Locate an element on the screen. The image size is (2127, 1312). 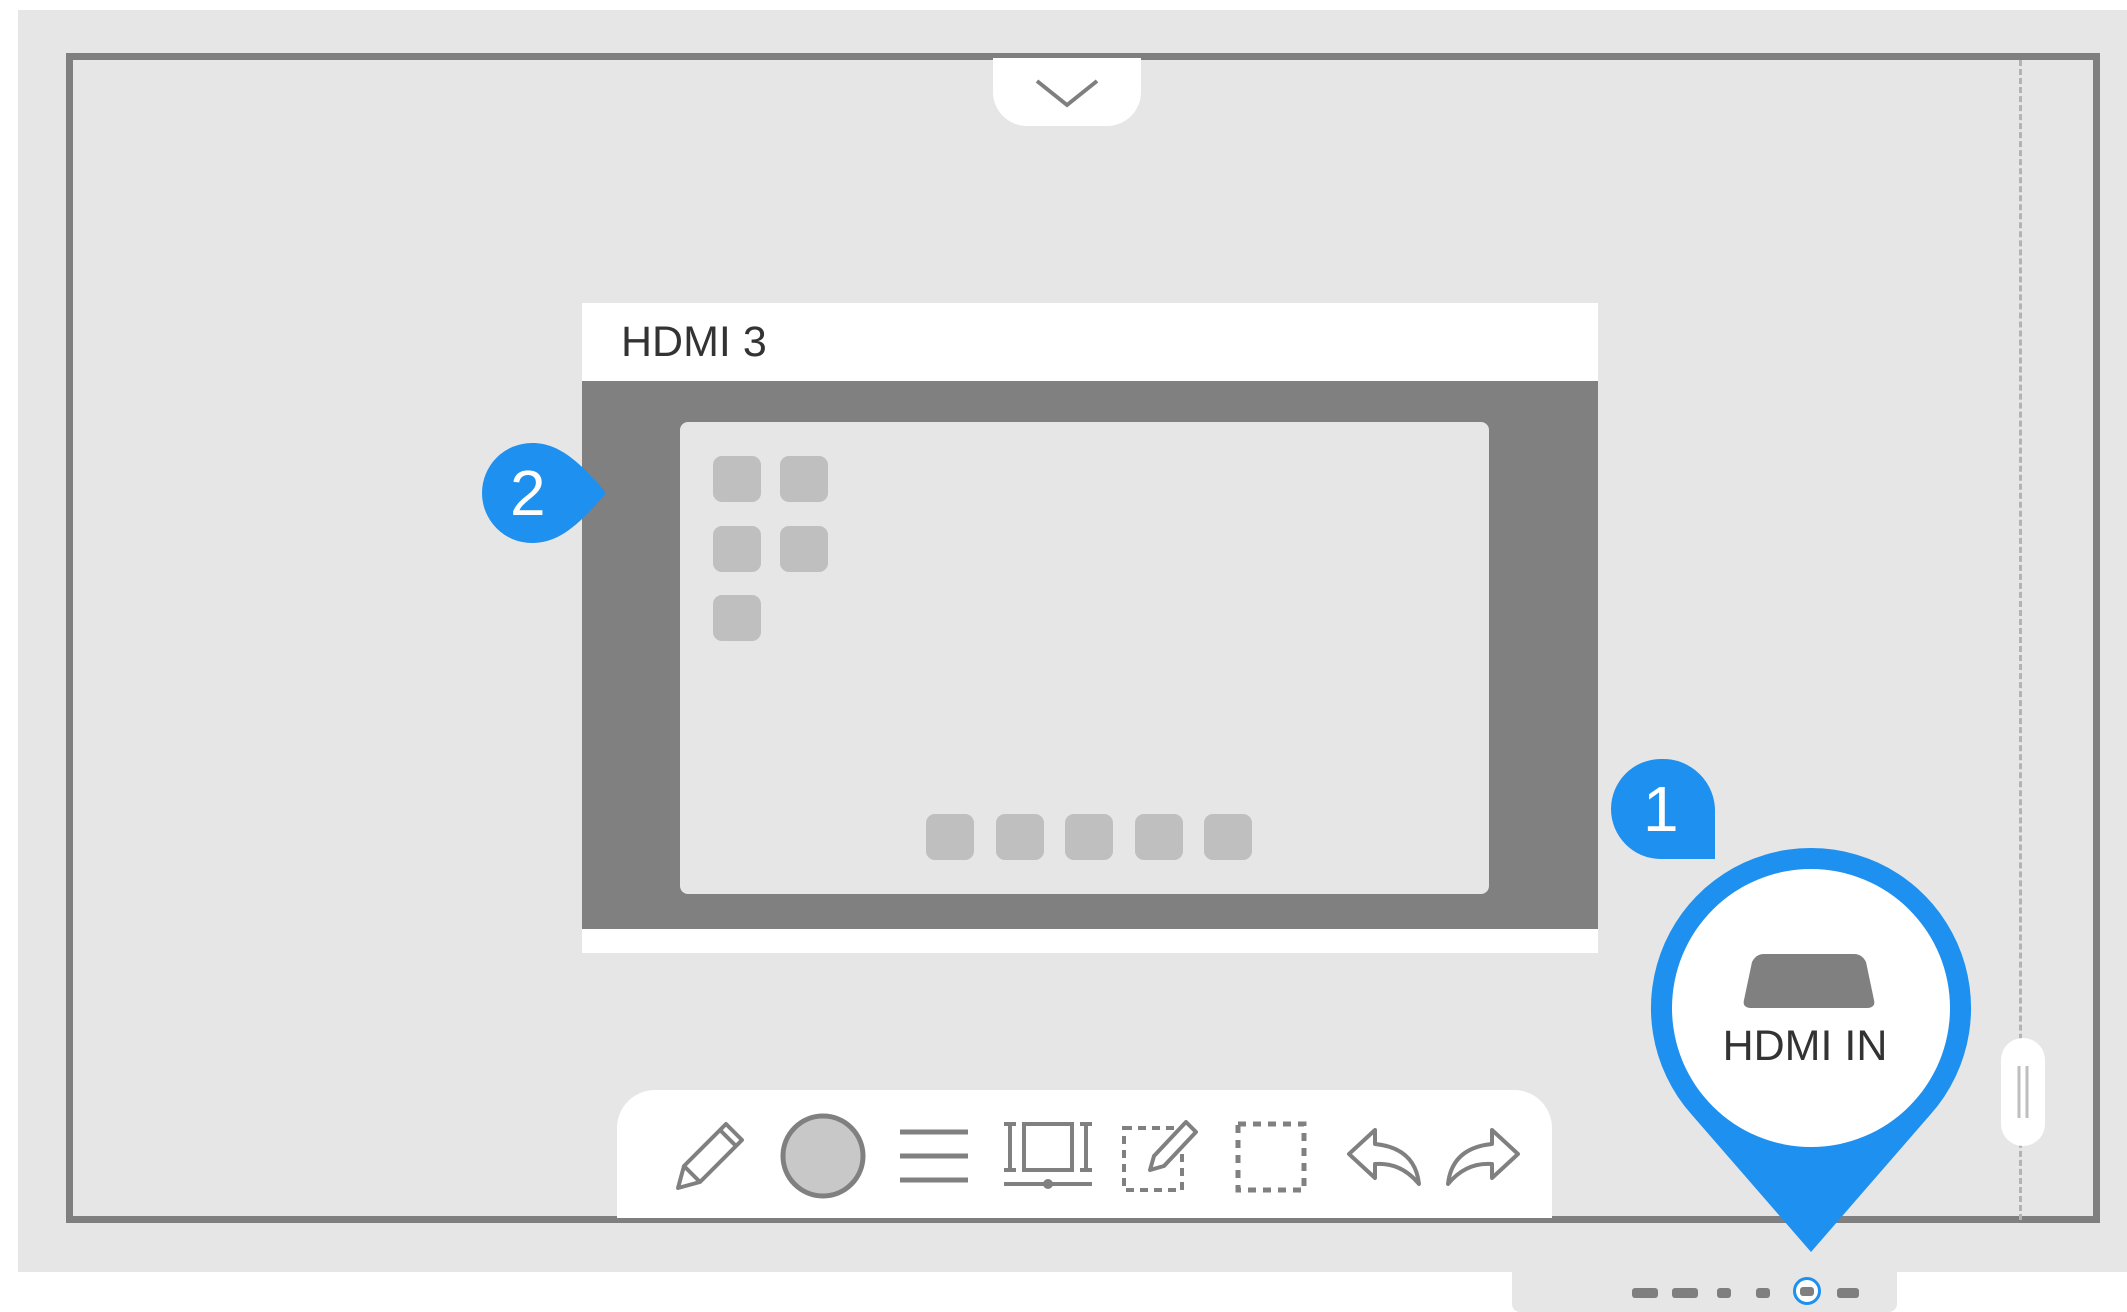
page-dot-active is located at coordinates (1807, 1291).